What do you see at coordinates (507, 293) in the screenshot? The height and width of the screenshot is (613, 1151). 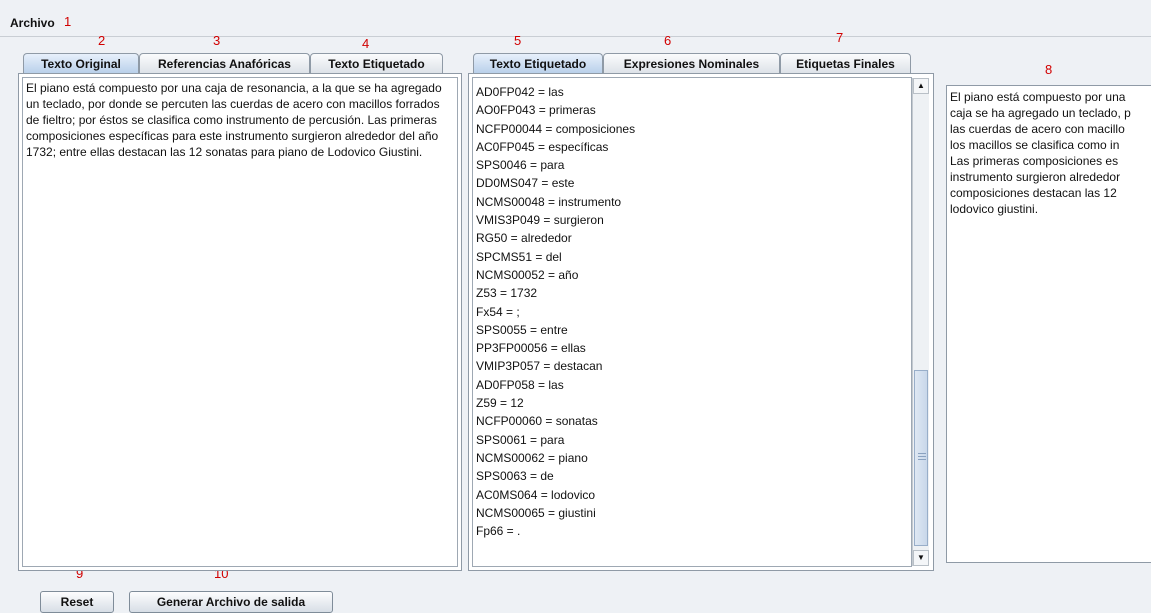 I see `tagged-line: Z53 = 1732` at bounding box center [507, 293].